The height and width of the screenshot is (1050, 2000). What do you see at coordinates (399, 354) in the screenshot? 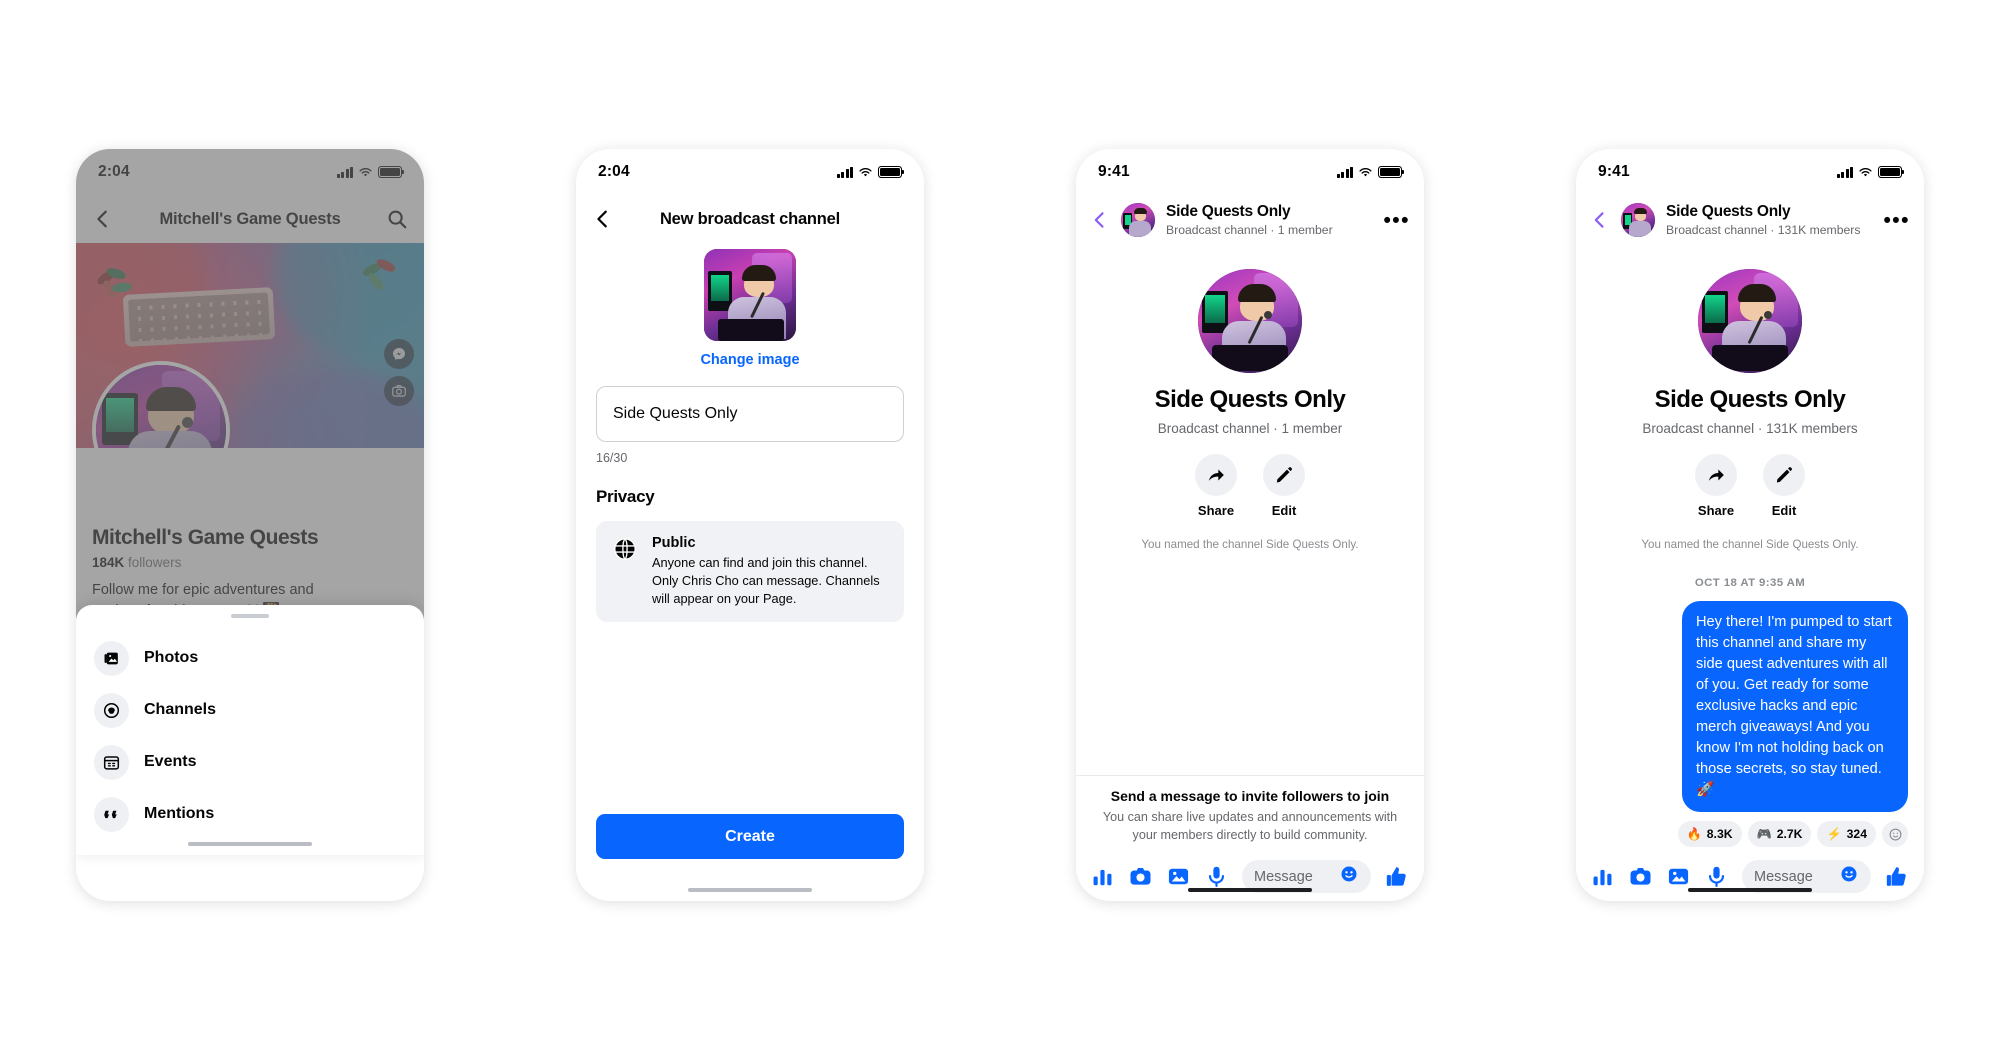
I see `messenger-icon` at bounding box center [399, 354].